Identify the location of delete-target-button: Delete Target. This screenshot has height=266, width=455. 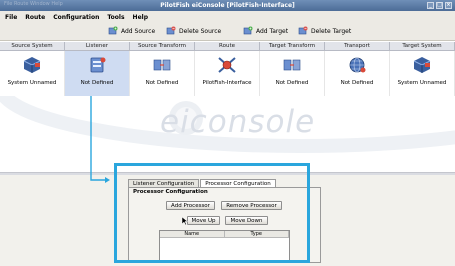
(324, 31).